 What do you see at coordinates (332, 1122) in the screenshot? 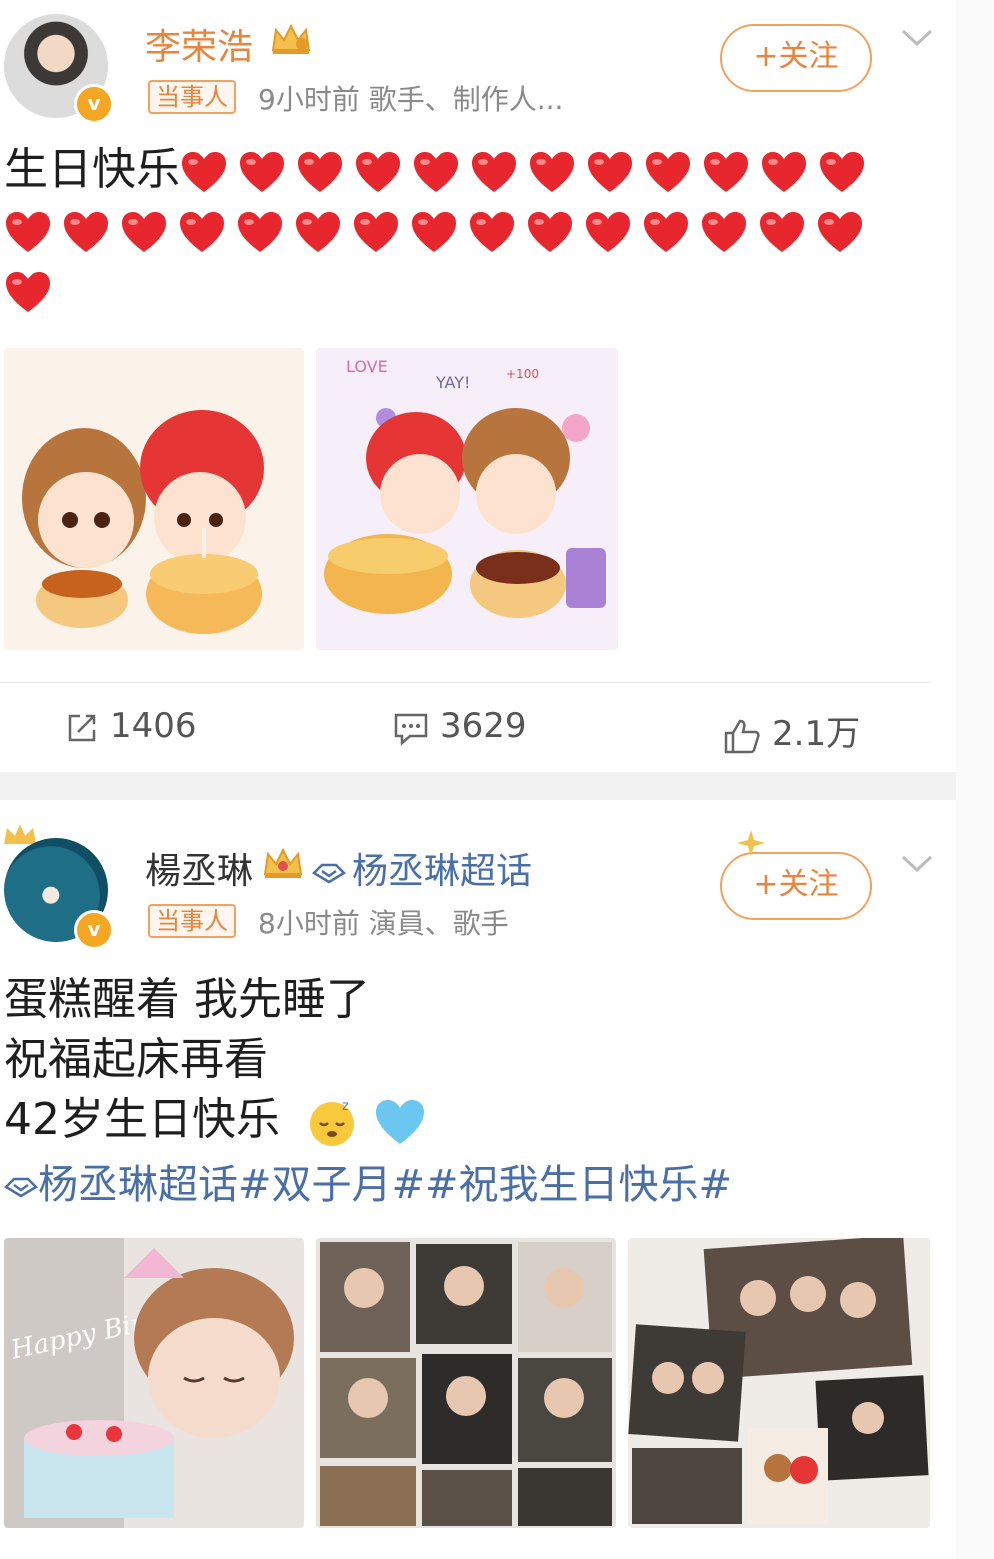
I see `sleepy-emoji-icon: z` at bounding box center [332, 1122].